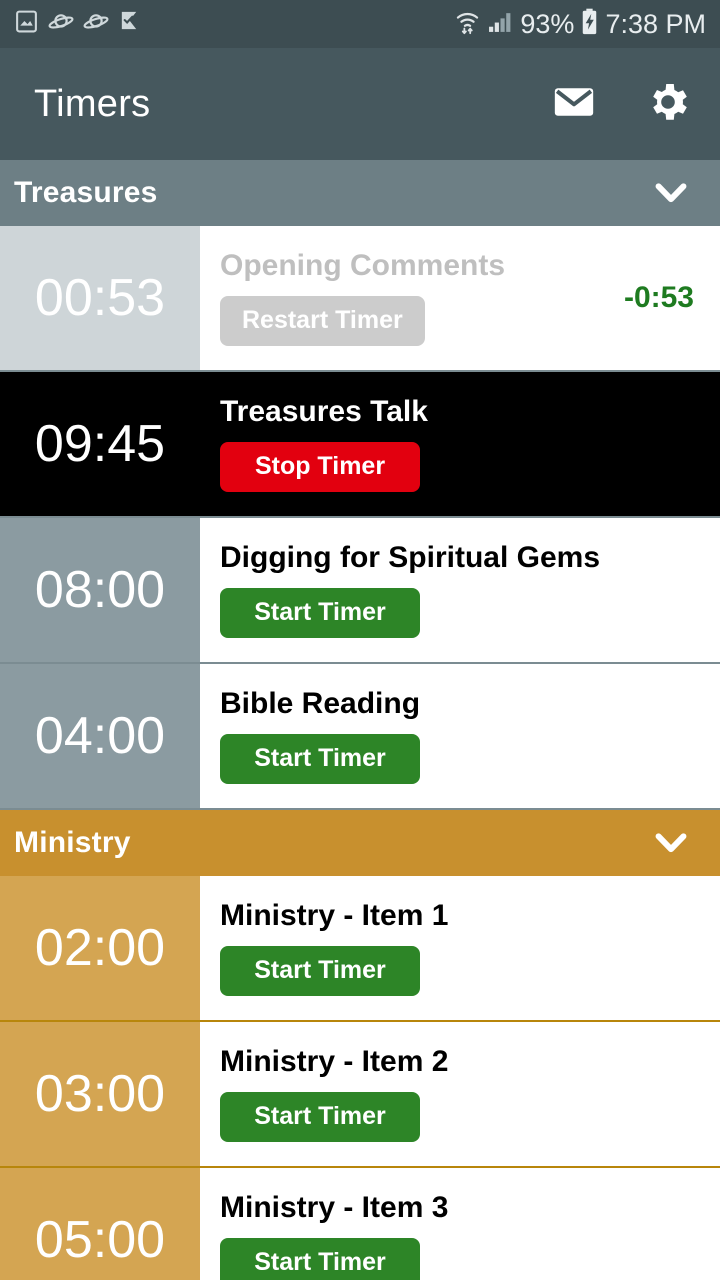 This screenshot has width=720, height=1280. What do you see at coordinates (460, 1094) in the screenshot?
I see `timer-row-body: Ministry - Item 2 Start Timer` at bounding box center [460, 1094].